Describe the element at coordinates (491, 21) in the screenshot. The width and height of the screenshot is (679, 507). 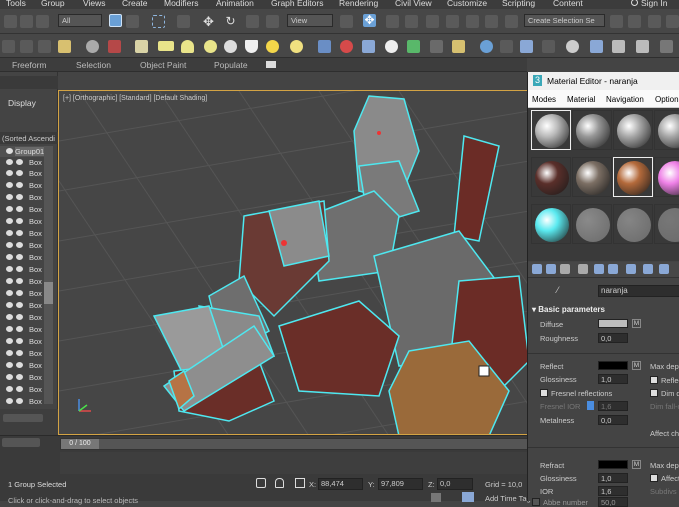
I see `edit-named-selection-icon` at that location.